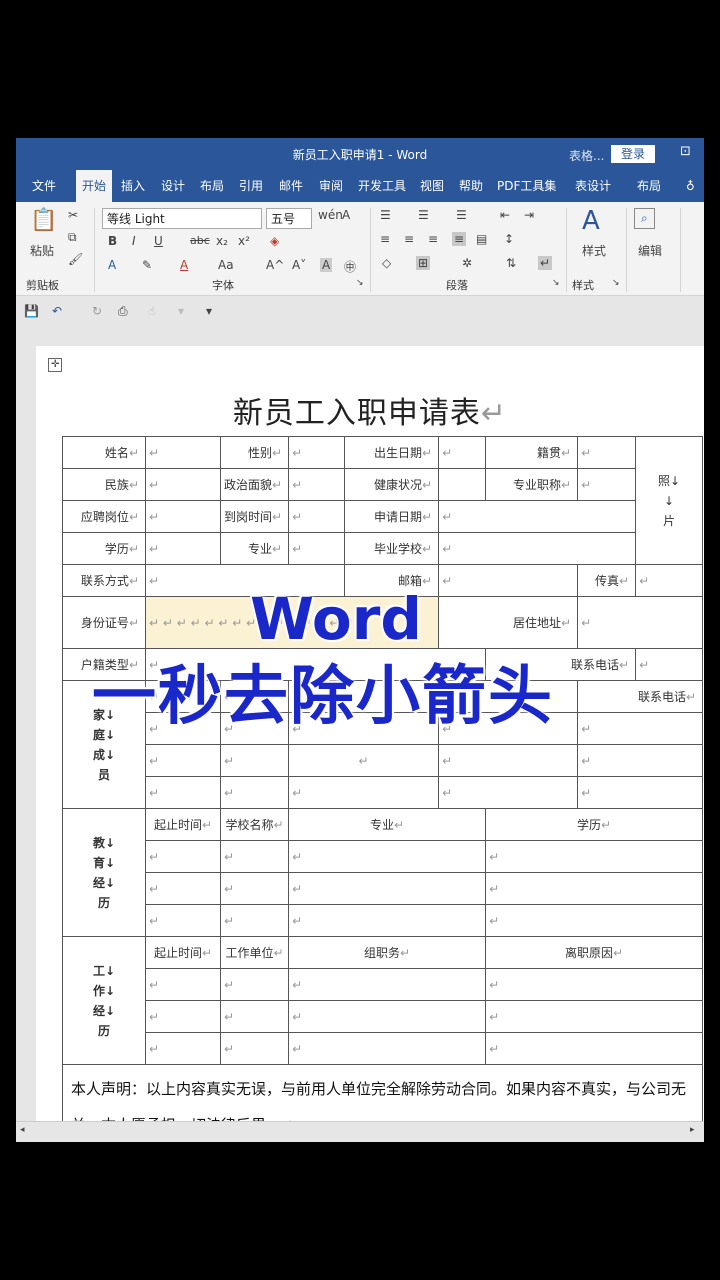 Image resolution: width=720 pixels, height=1280 pixels. Describe the element at coordinates (471, 186) in the screenshot. I see `tab-help: 帮助` at that location.